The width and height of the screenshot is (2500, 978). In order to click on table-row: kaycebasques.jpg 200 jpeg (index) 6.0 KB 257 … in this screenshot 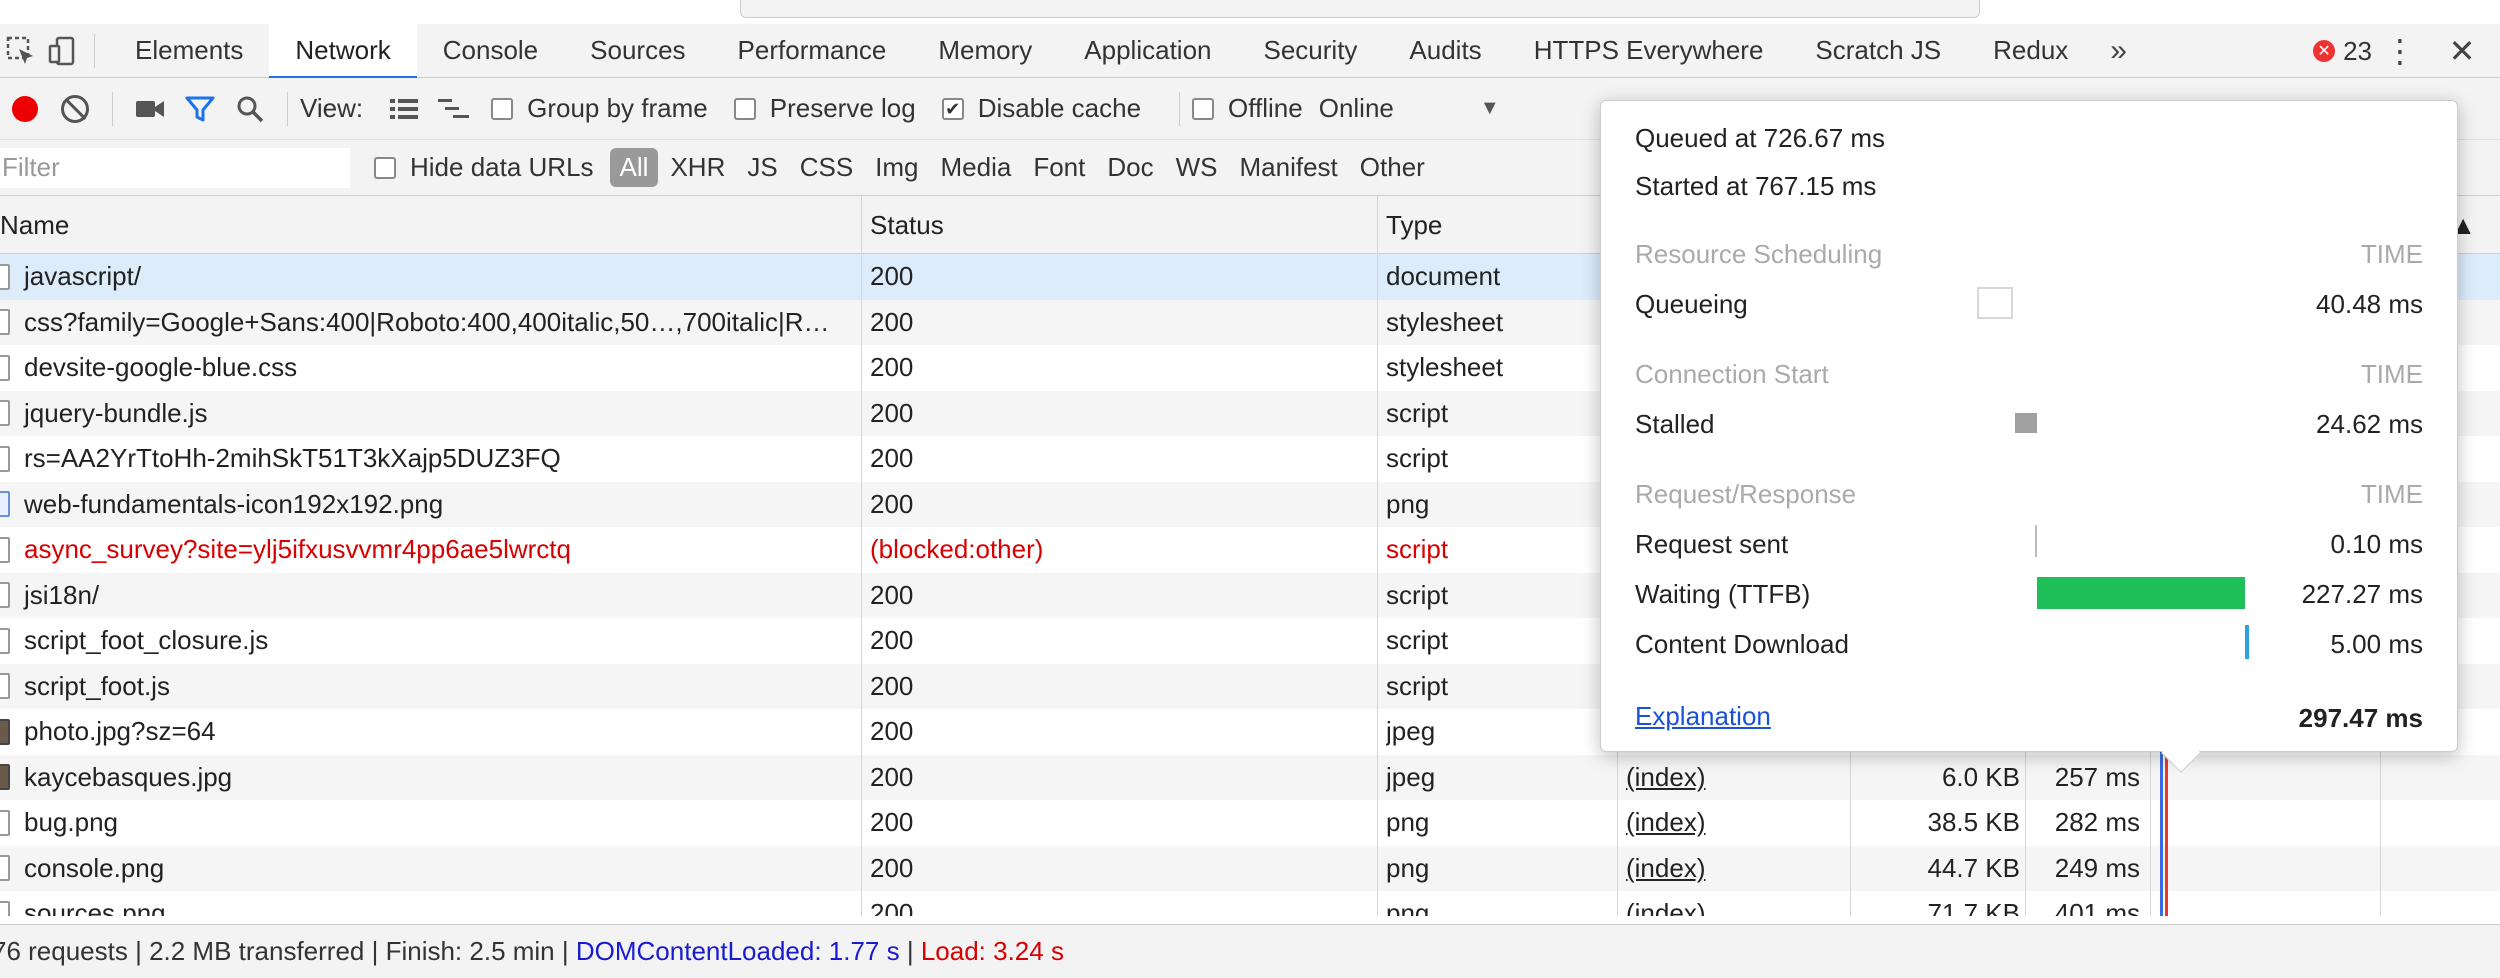, I will do `click(1250, 777)`.